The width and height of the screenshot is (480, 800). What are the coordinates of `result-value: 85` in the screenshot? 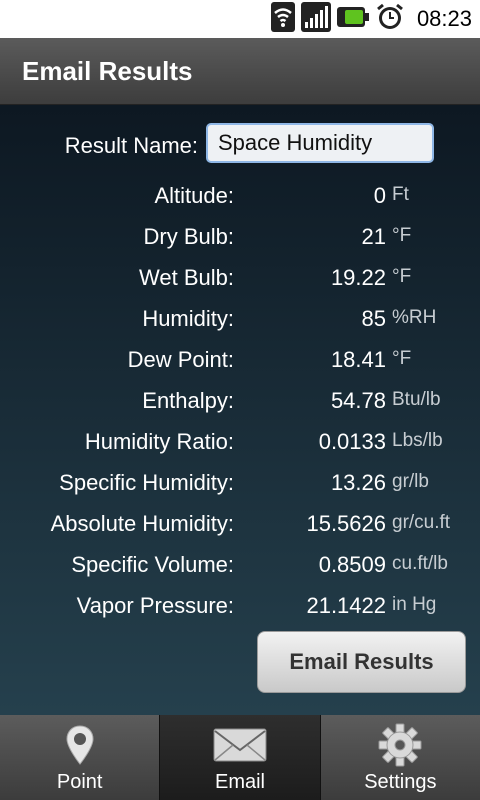 It's located at (373, 318).